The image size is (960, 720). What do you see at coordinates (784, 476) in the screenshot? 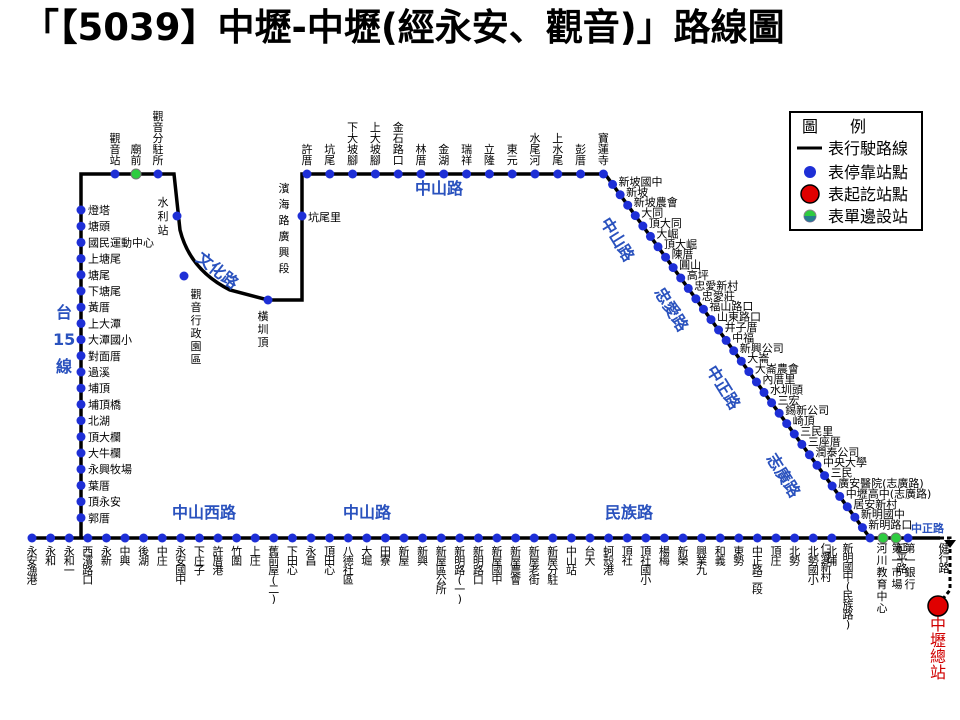
I see `road-label-zhiguang: 志廣路` at bounding box center [784, 476].